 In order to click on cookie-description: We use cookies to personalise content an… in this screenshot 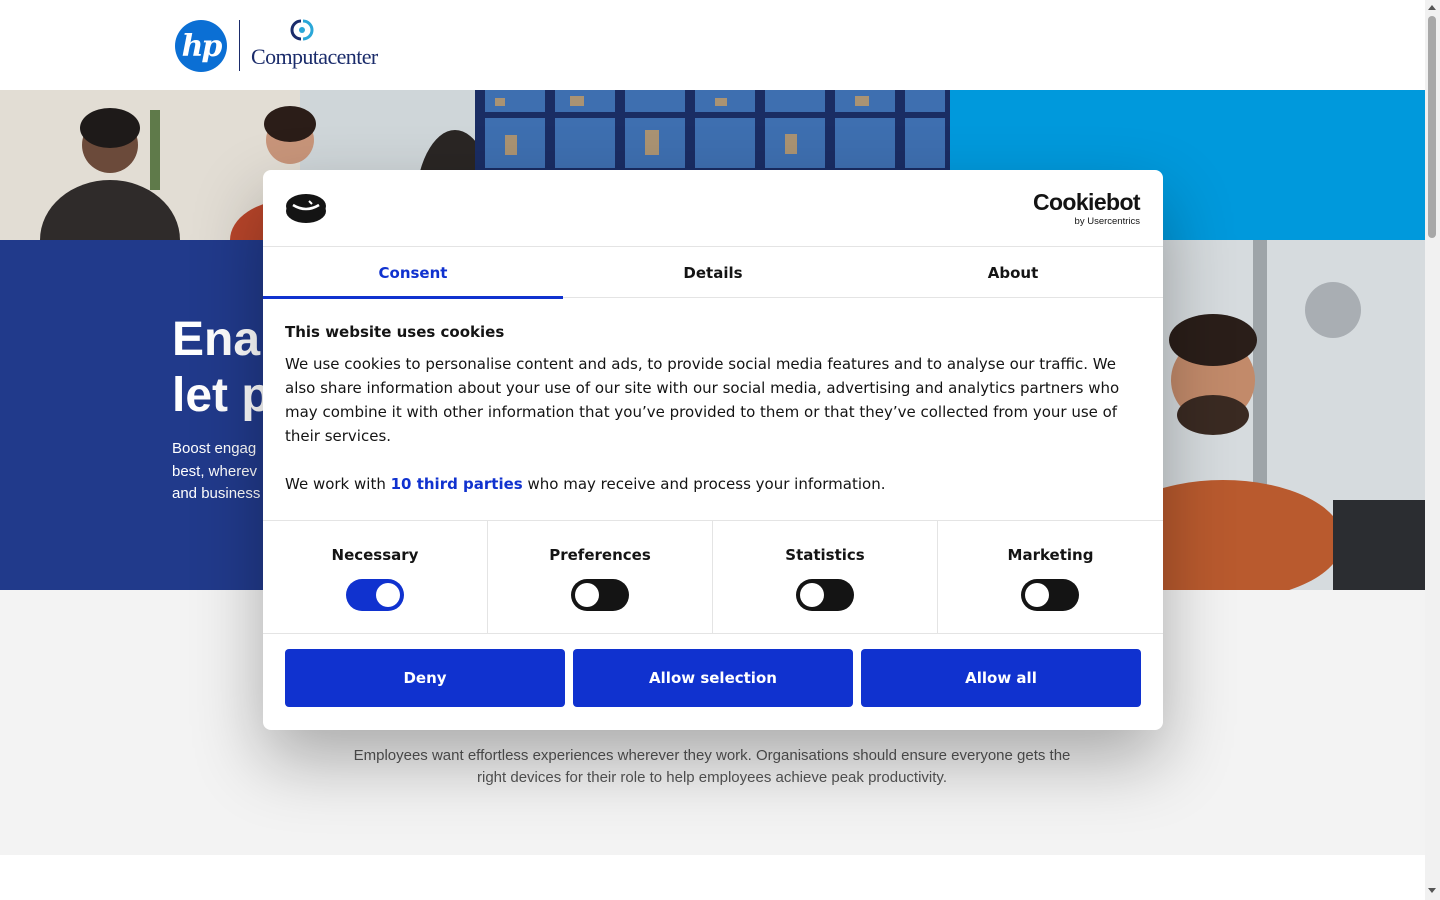, I will do `click(702, 400)`.